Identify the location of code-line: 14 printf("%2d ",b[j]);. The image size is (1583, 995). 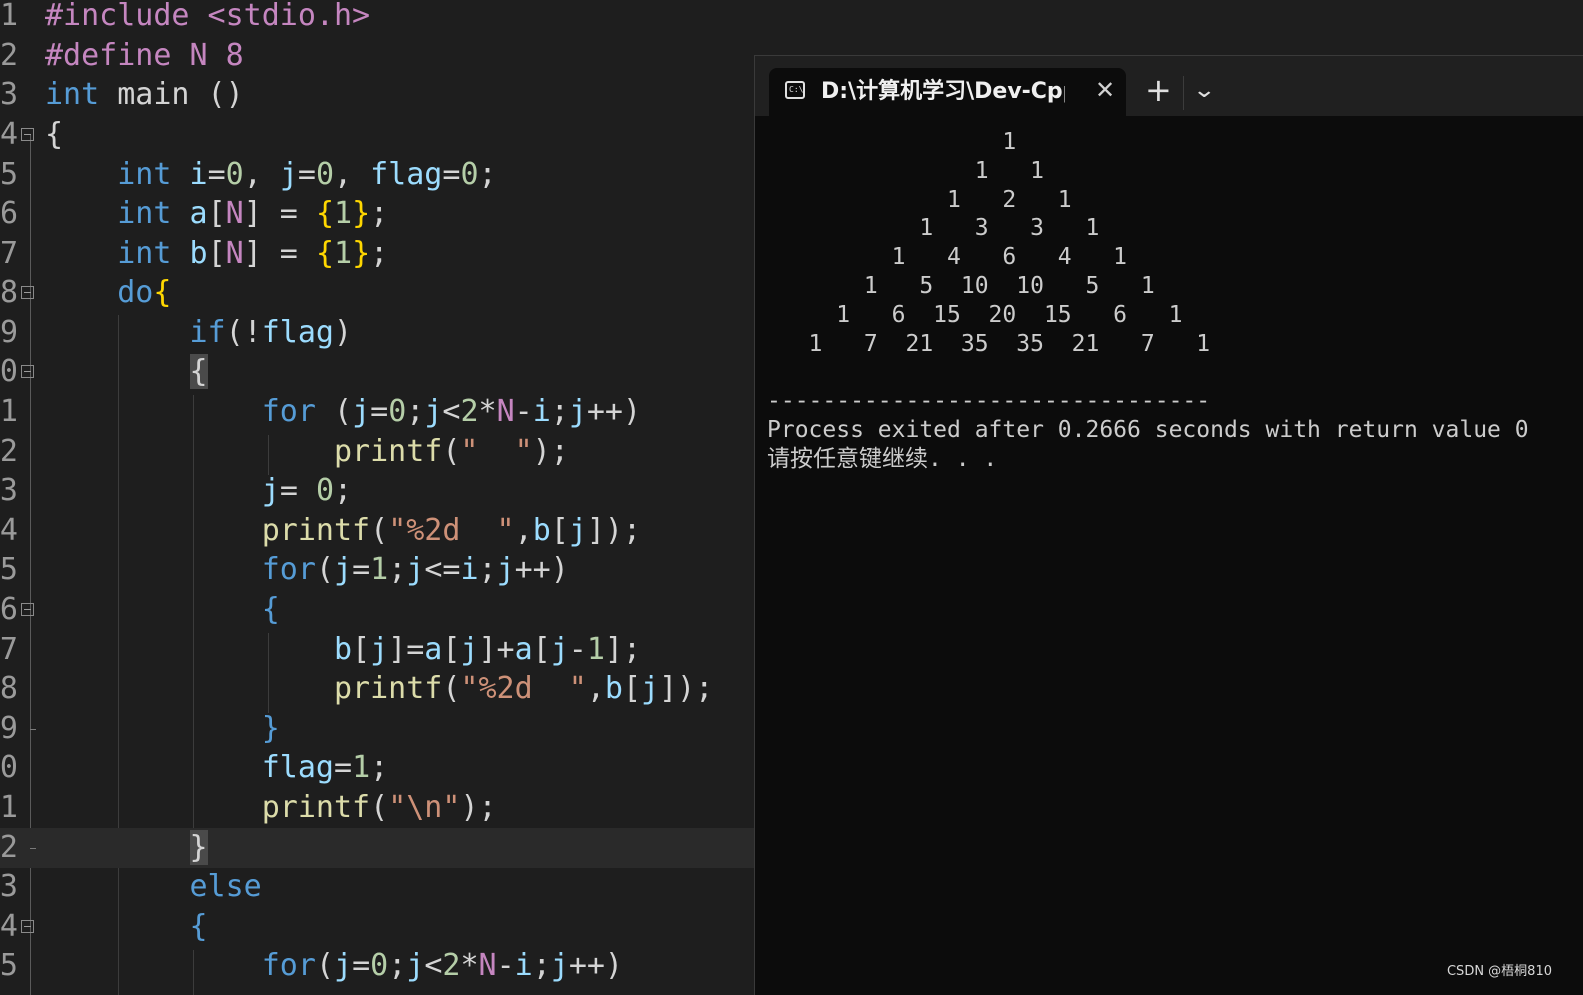
(380, 531).